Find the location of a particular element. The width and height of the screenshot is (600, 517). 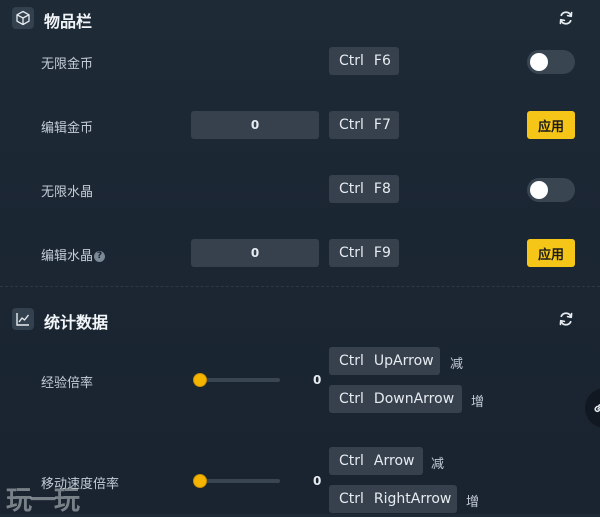

hotkey-key: F6 is located at coordinates (382, 61).